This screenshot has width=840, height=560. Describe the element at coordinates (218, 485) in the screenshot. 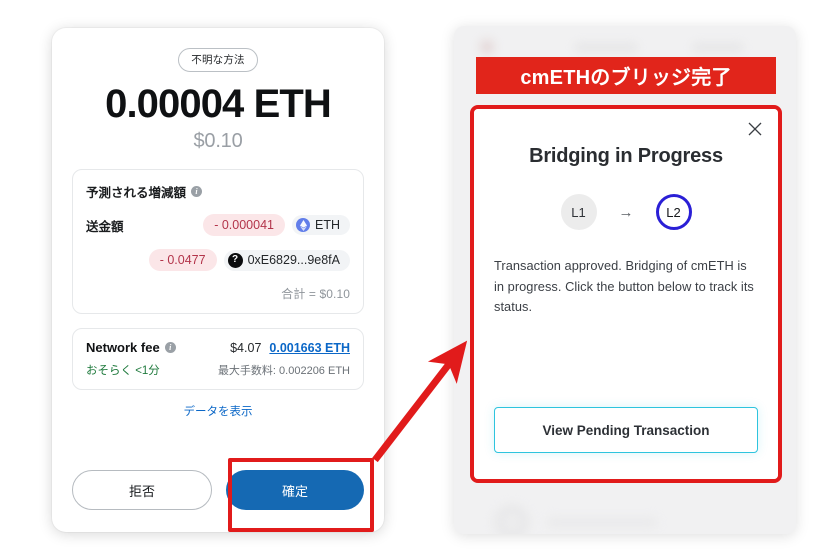

I see `confirm-card-footer: 拒否 確定` at that location.